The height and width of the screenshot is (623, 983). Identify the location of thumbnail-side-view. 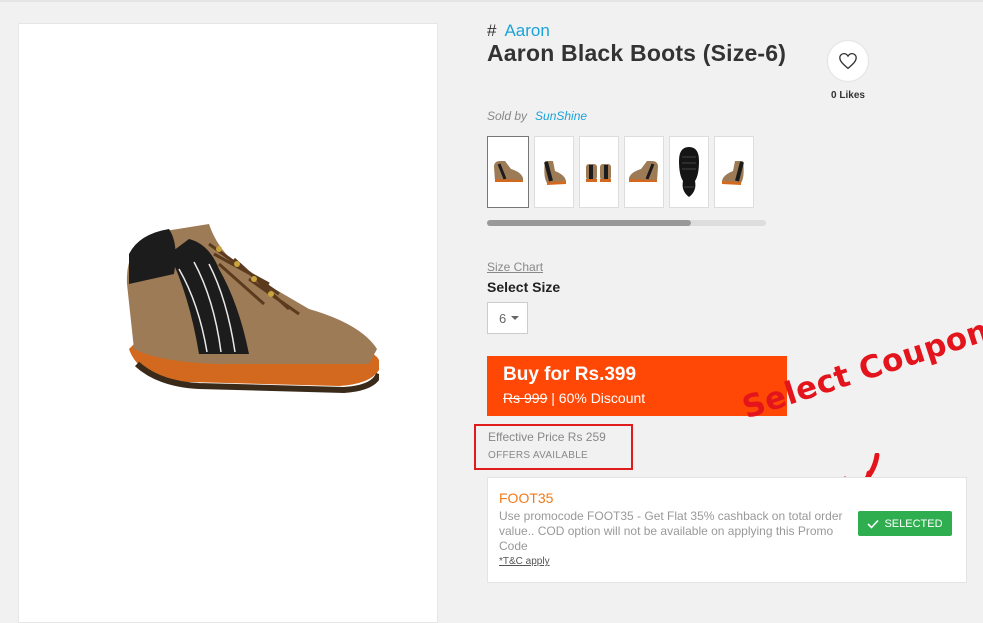
(508, 172).